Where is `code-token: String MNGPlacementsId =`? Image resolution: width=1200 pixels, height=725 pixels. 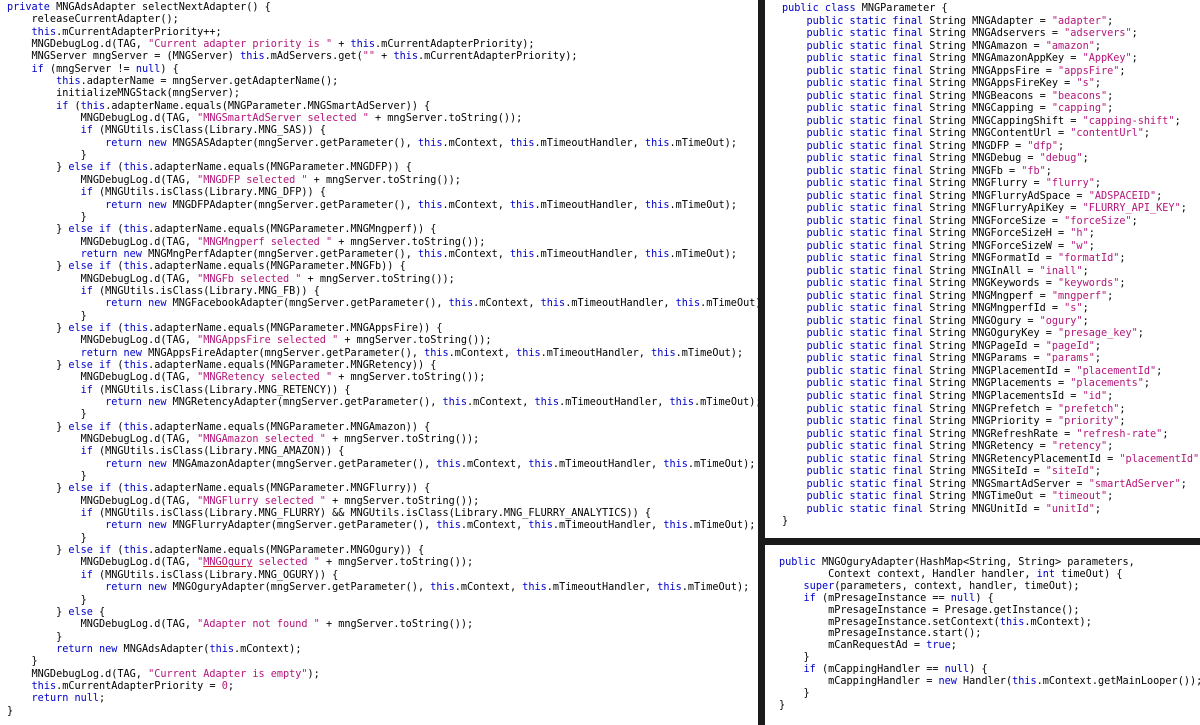 code-token: String MNGPlacementsId = is located at coordinates (1003, 396).